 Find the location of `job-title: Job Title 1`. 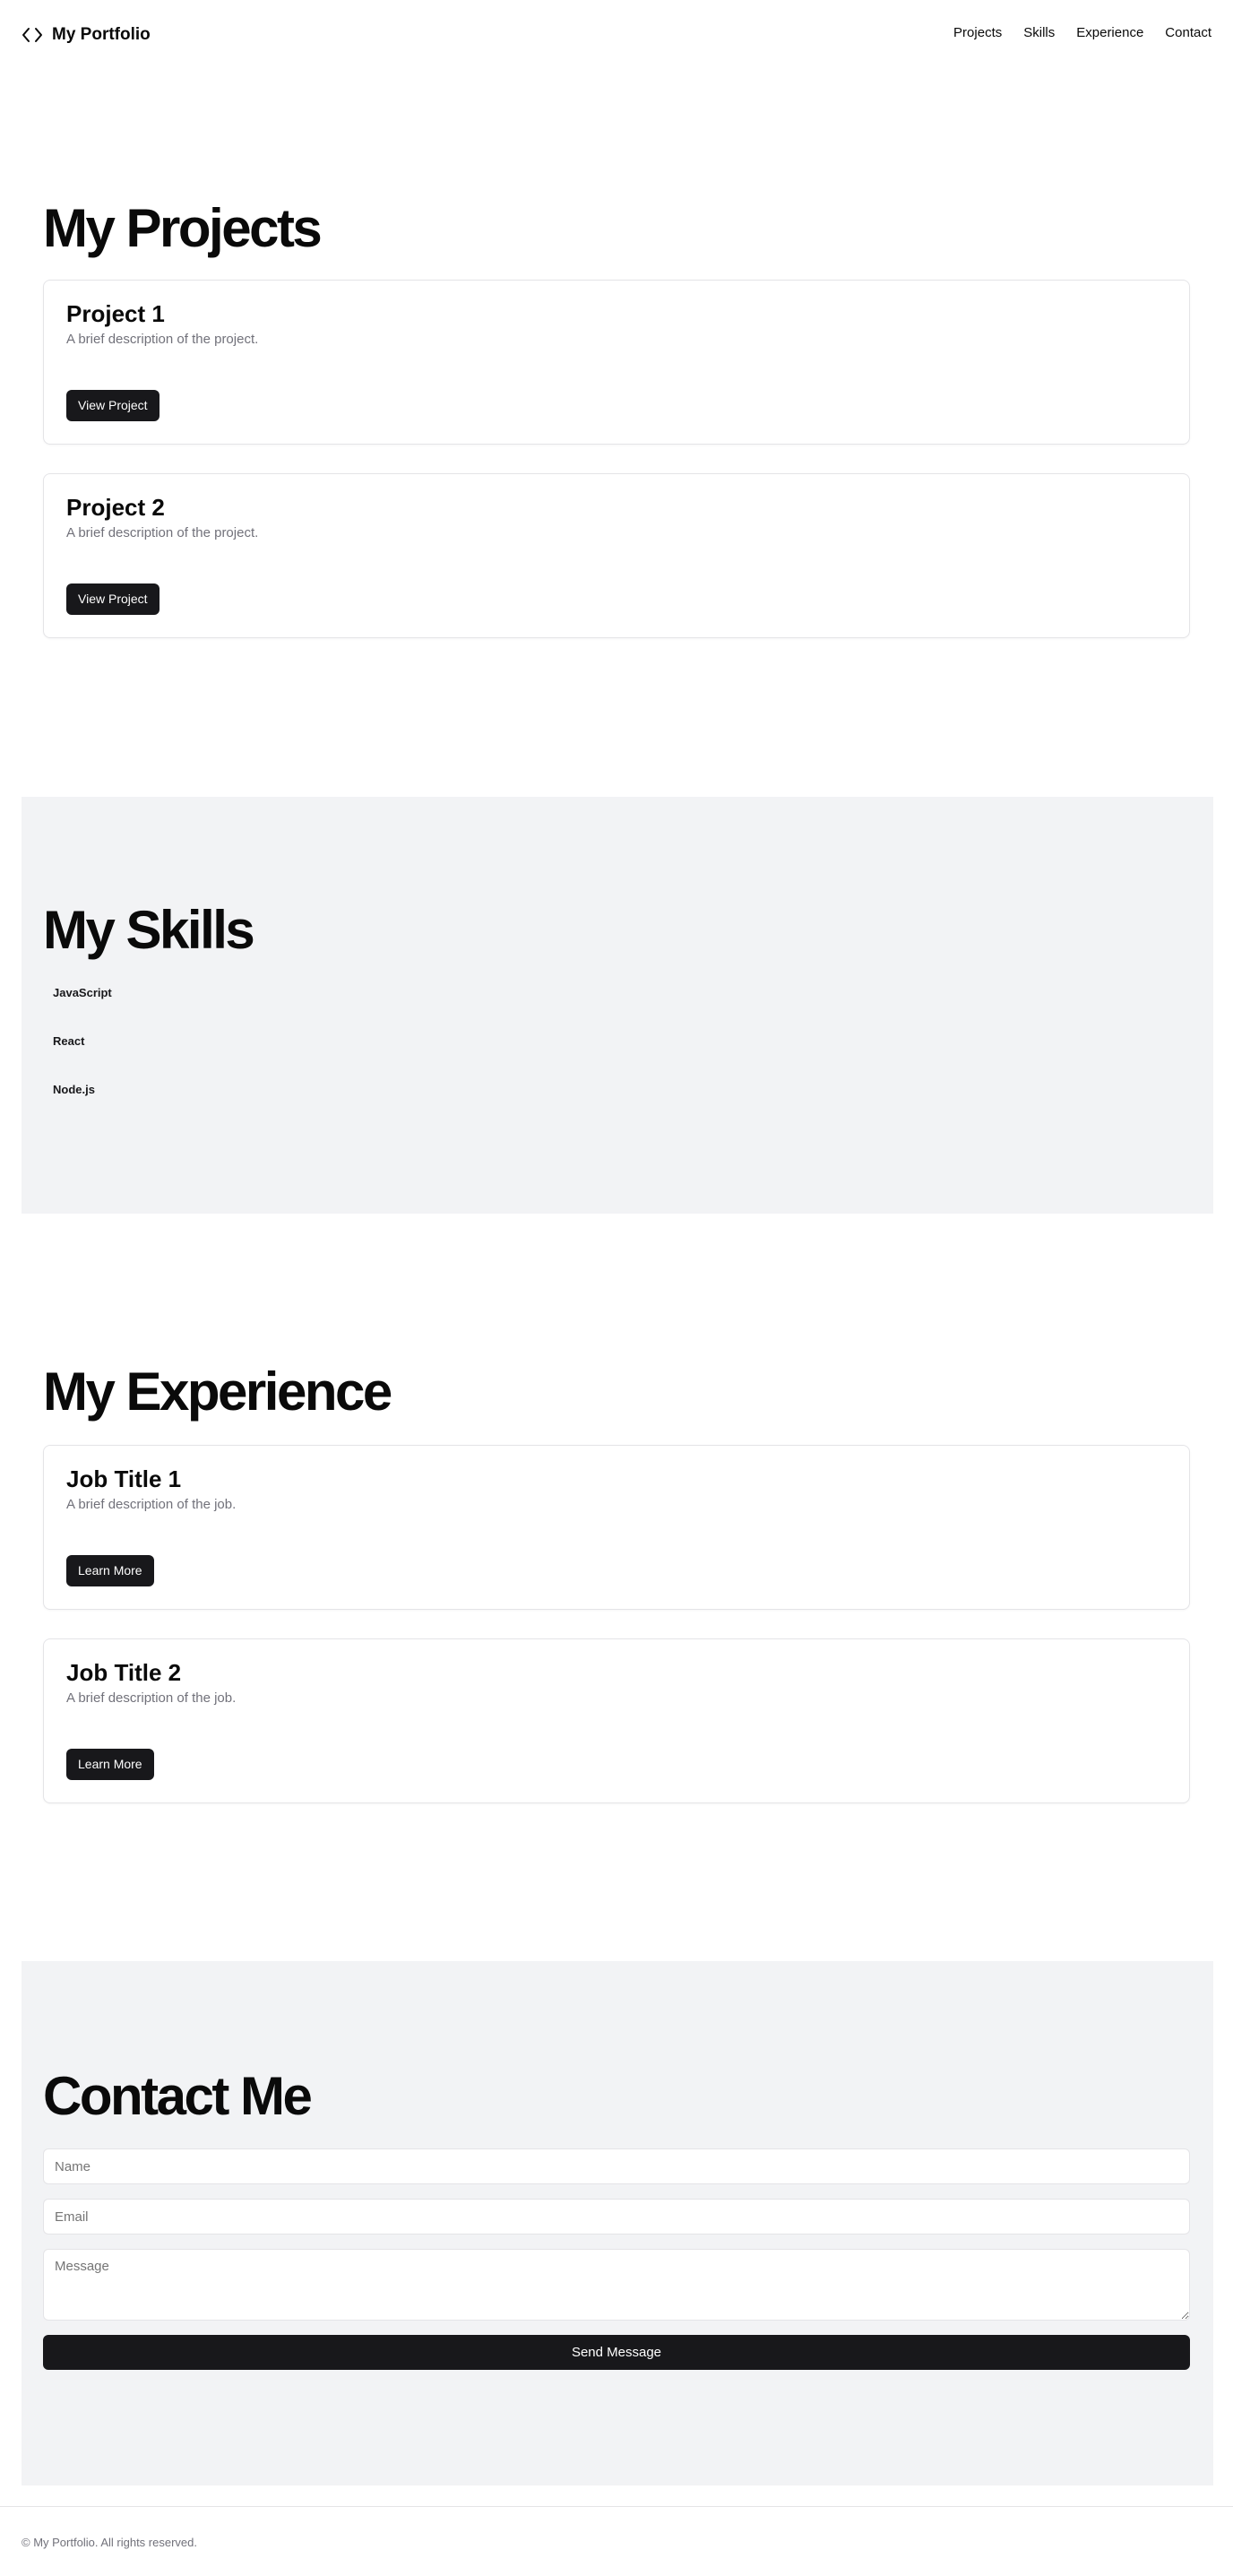

job-title: Job Title 1 is located at coordinates (124, 1478).